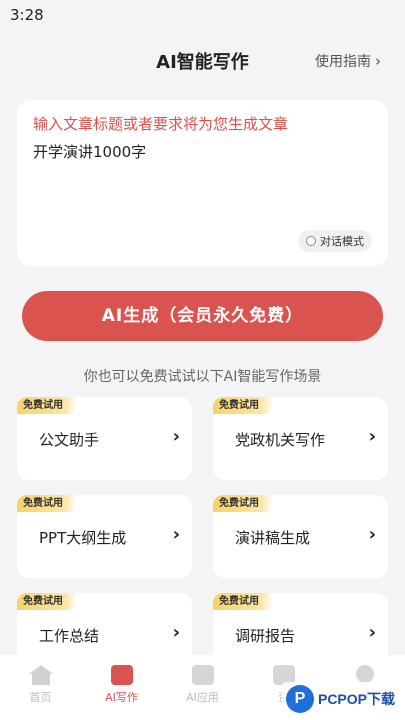  What do you see at coordinates (83, 538) in the screenshot?
I see `scene-label: PPT大纲生成` at bounding box center [83, 538].